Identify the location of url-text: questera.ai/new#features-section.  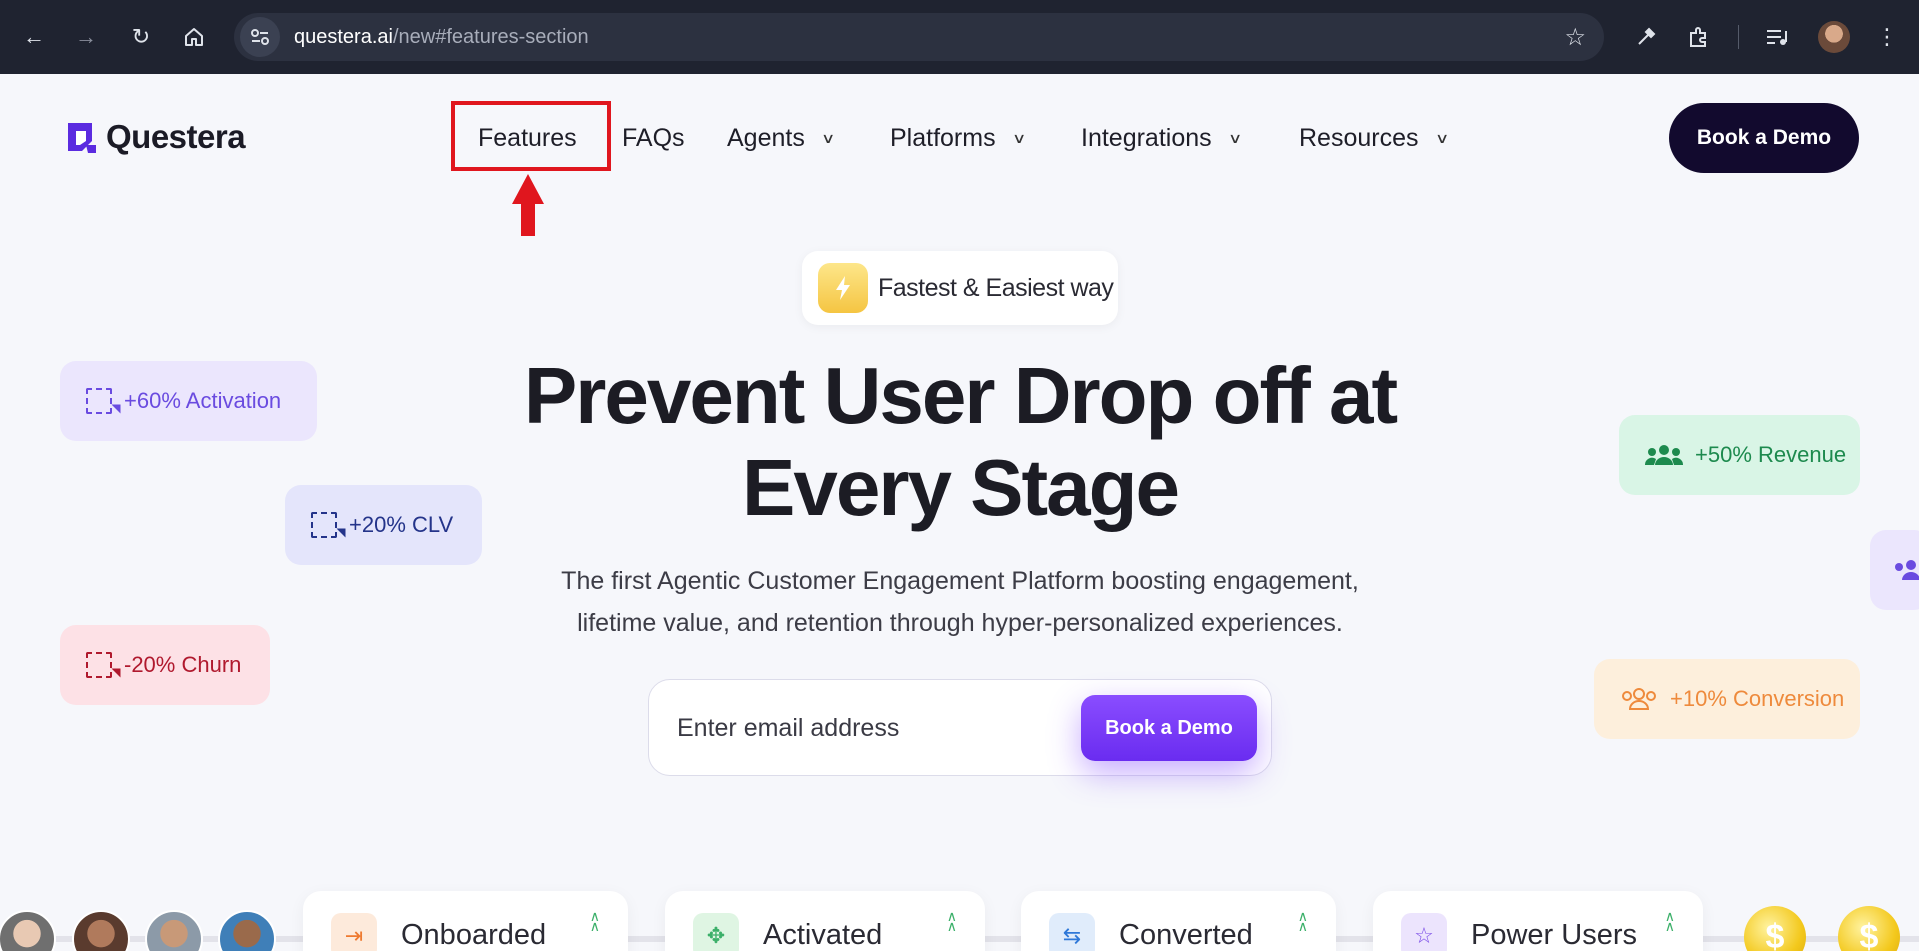
(441, 37).